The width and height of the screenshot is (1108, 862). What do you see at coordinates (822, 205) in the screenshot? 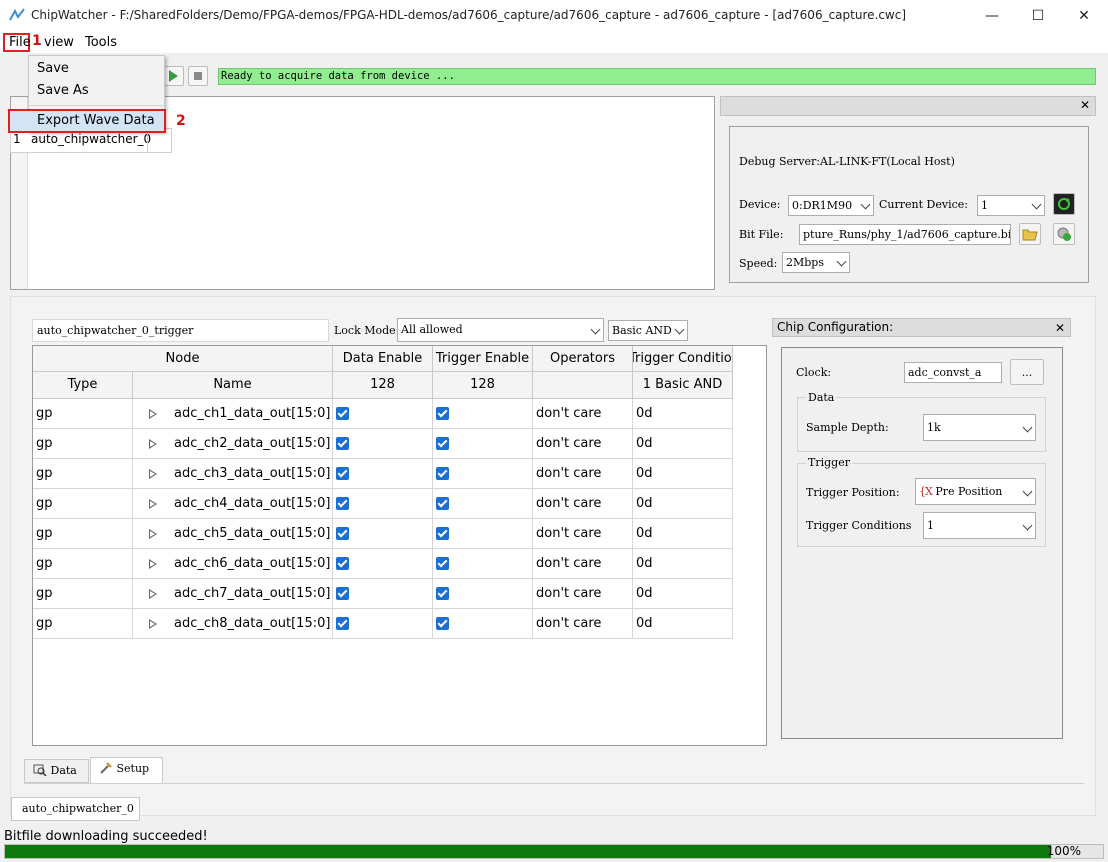
I see `device-value: 0:DR1M90` at bounding box center [822, 205].